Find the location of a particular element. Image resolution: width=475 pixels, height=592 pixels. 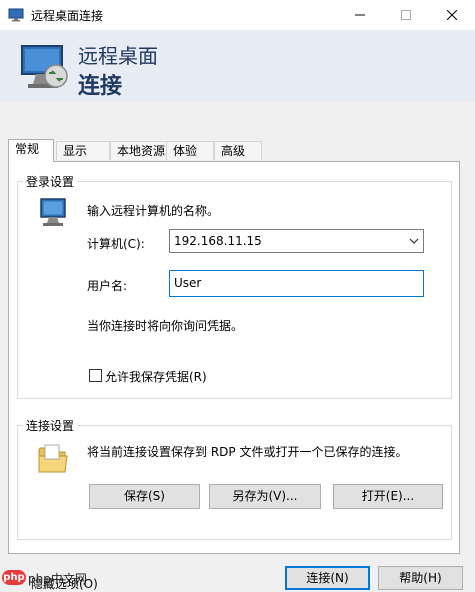

chevron-down-icon is located at coordinates (414, 241).